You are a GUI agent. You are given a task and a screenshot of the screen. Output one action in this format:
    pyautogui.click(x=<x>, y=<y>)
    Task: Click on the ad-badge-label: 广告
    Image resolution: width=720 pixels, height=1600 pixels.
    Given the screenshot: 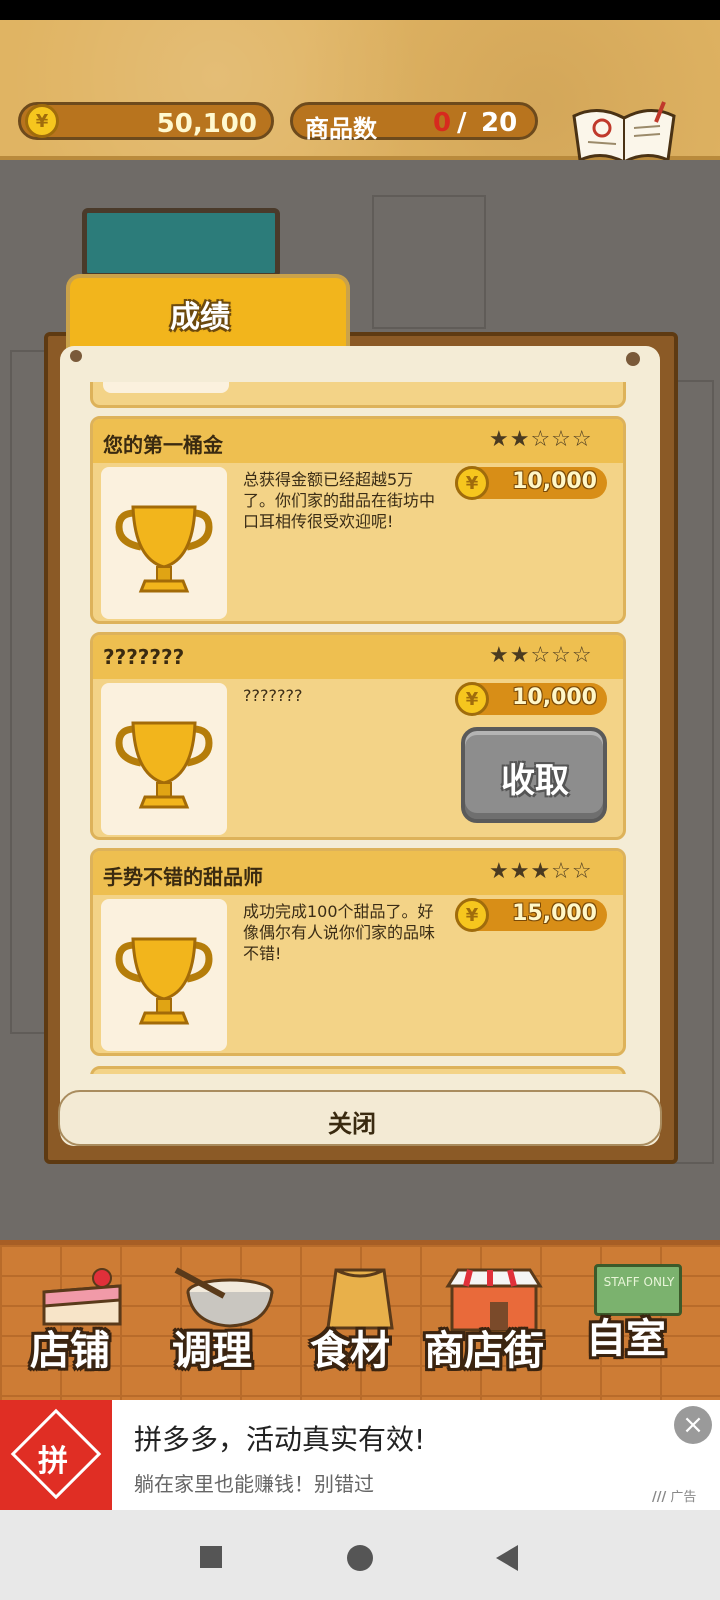 What is the action you would take?
    pyautogui.click(x=683, y=1497)
    